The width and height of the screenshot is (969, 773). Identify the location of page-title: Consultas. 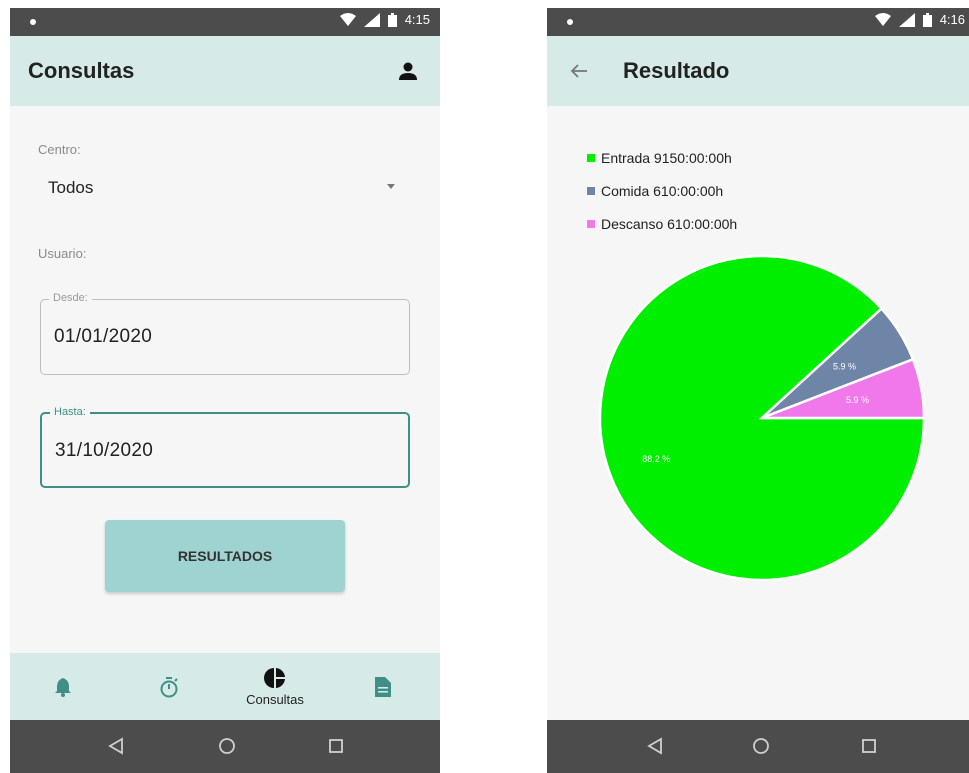
(81, 70).